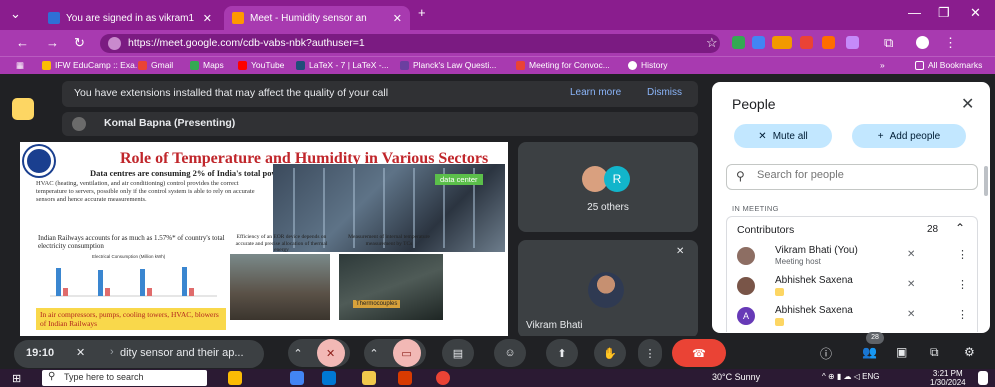  I want to click on people-icon: 👥, so click(869, 352).